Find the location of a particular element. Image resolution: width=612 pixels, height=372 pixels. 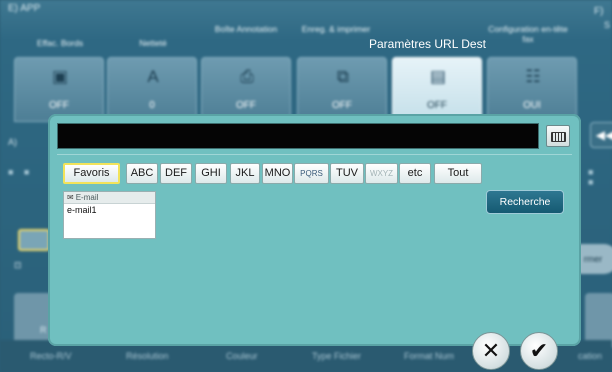

keyboard-icon is located at coordinates (558, 137).